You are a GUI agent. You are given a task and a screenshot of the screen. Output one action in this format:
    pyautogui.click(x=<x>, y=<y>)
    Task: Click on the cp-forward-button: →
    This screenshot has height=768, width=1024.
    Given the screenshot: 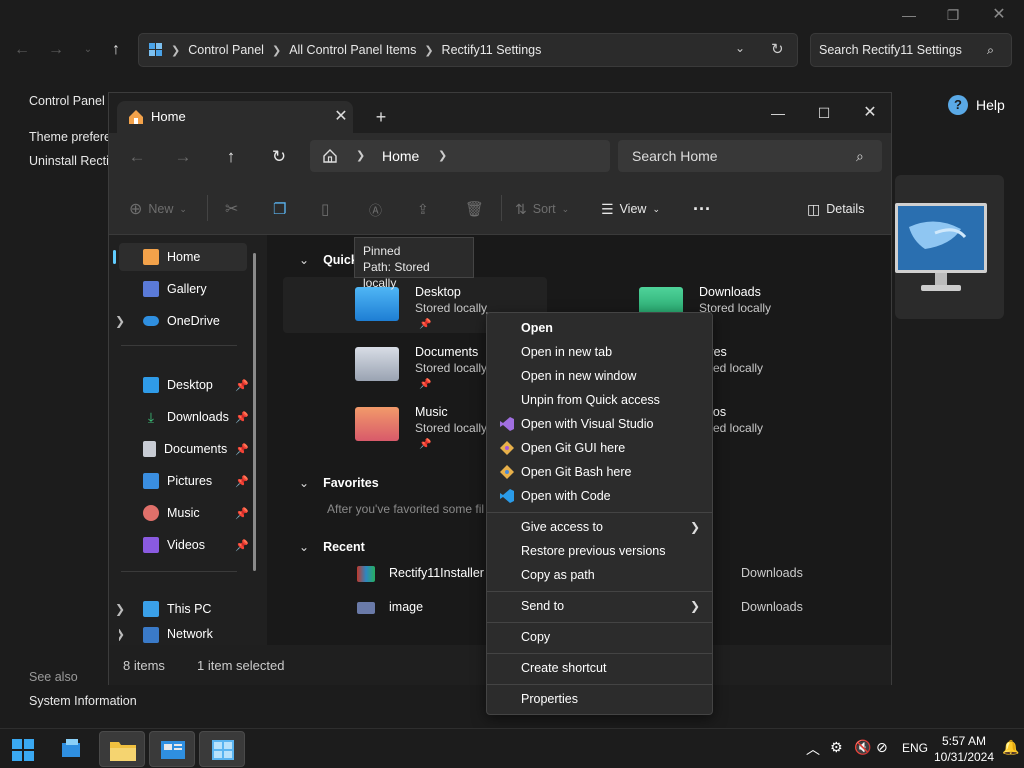 What is the action you would take?
    pyautogui.click(x=56, y=50)
    